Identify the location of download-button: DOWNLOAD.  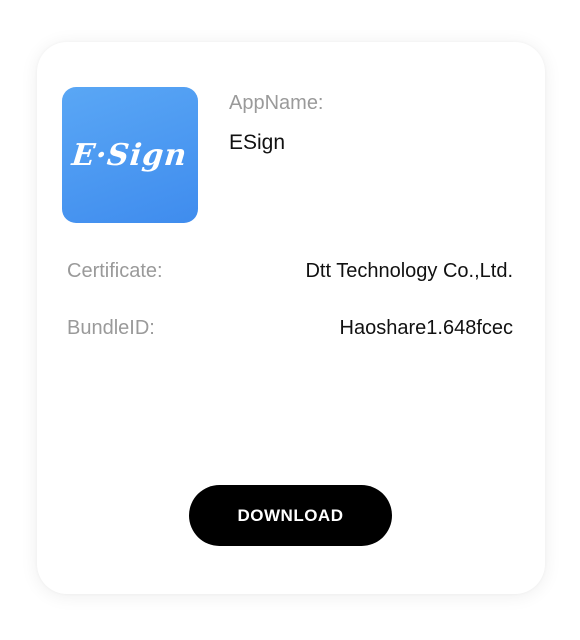
(290, 515).